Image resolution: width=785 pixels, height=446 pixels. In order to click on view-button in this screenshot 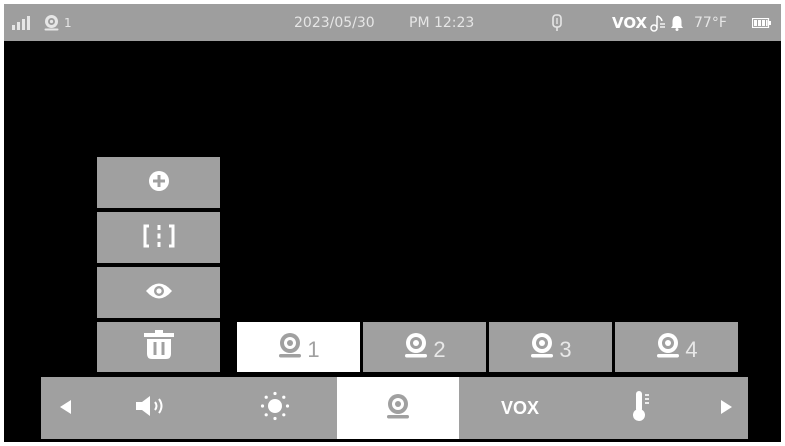, I will do `click(158, 292)`.